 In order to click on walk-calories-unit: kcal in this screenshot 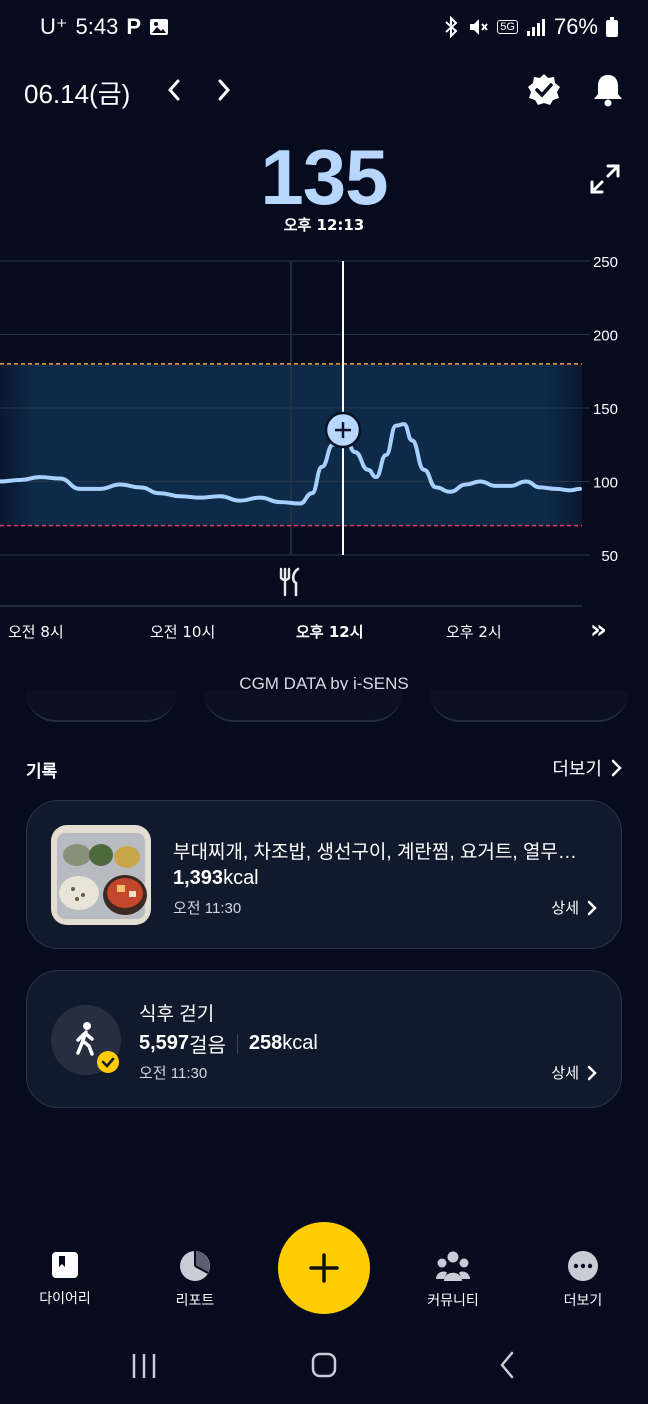, I will do `click(300, 1043)`.